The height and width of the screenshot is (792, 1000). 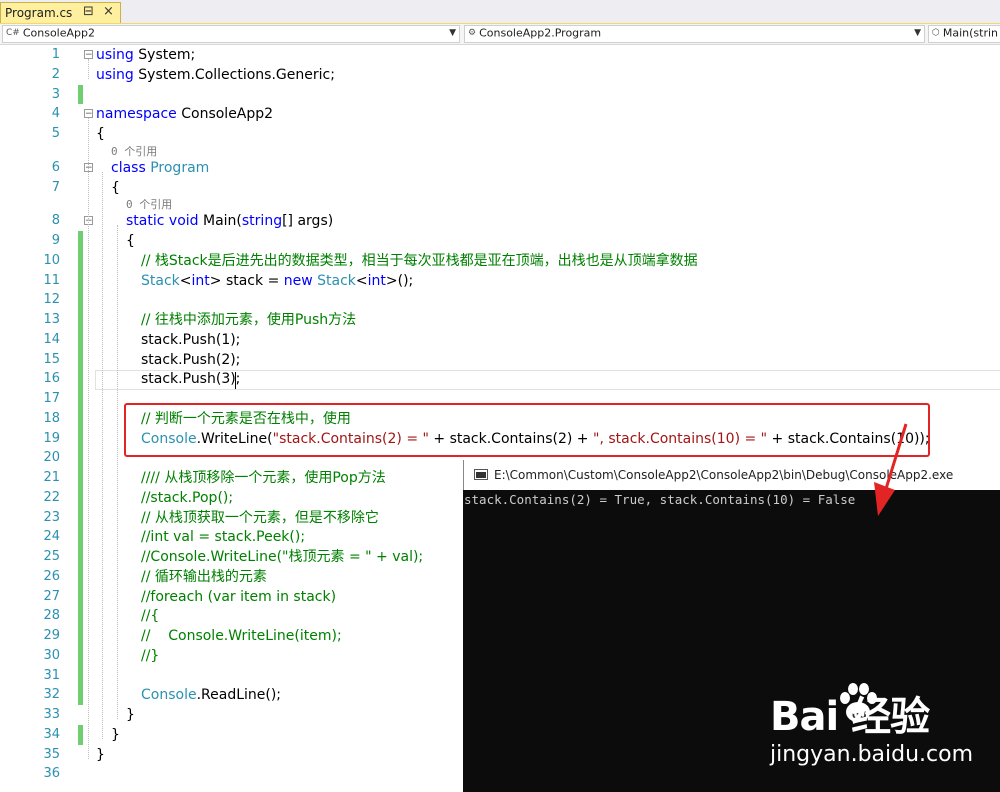 I want to click on line-number: 6, so click(x=55, y=167).